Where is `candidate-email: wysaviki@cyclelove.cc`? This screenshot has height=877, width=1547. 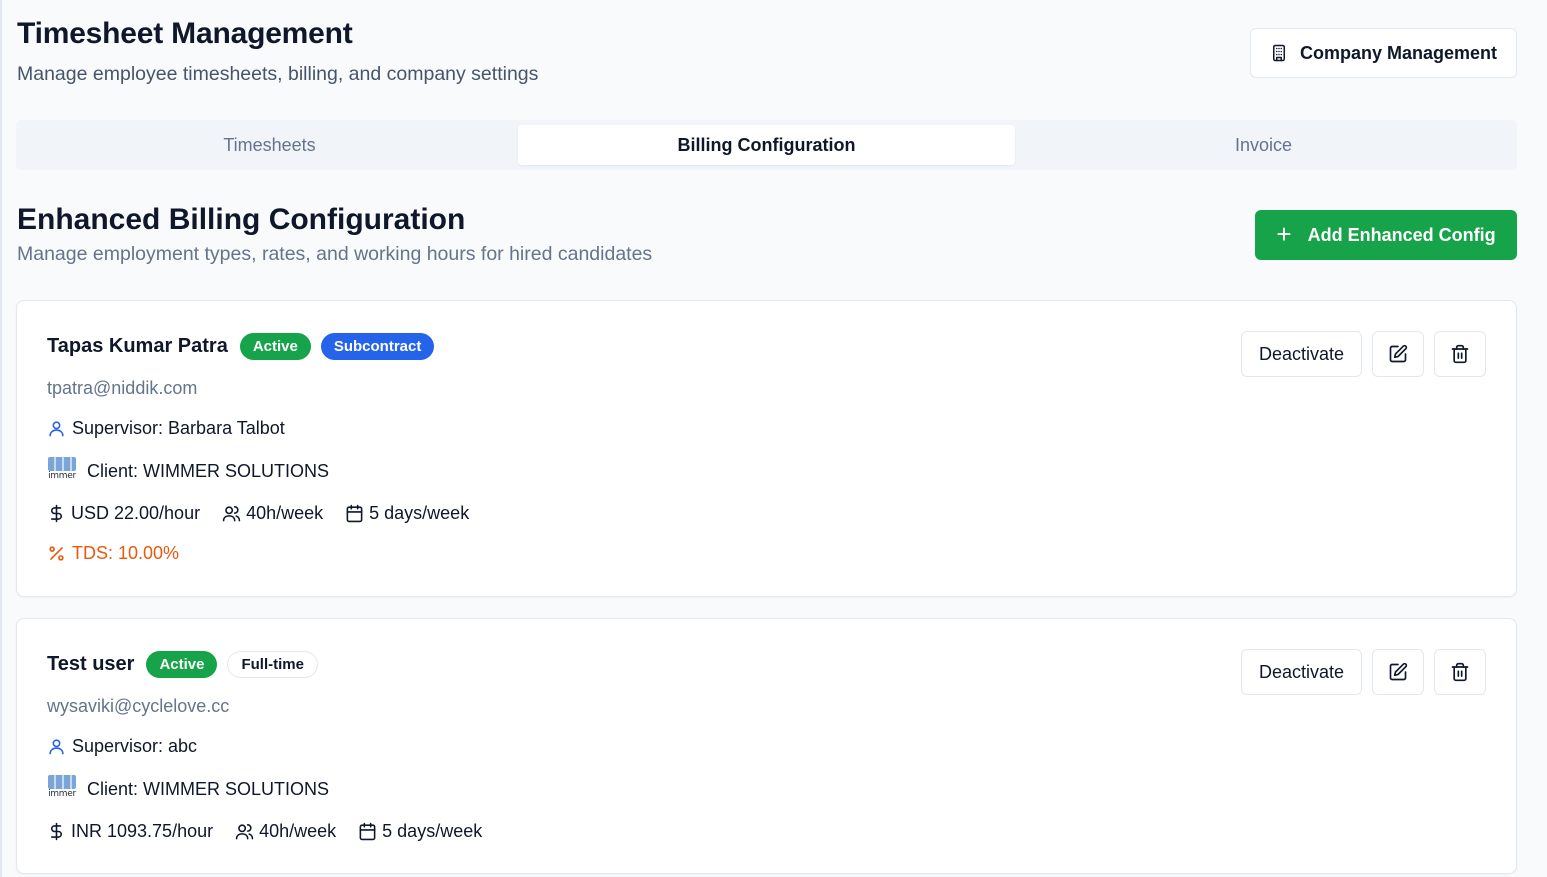
candidate-email: wysaviki@cyclelove.cc is located at coordinates (138, 706).